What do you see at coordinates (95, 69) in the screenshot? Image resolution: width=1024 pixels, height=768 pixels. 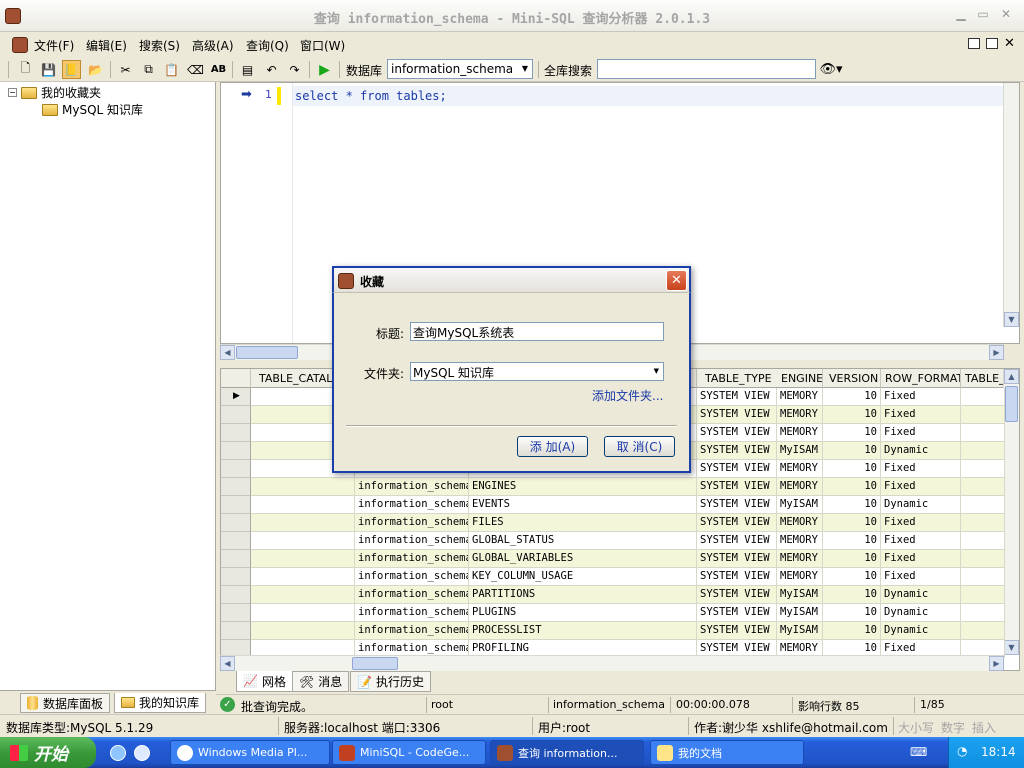 I see `open-folder-icon: 📂` at bounding box center [95, 69].